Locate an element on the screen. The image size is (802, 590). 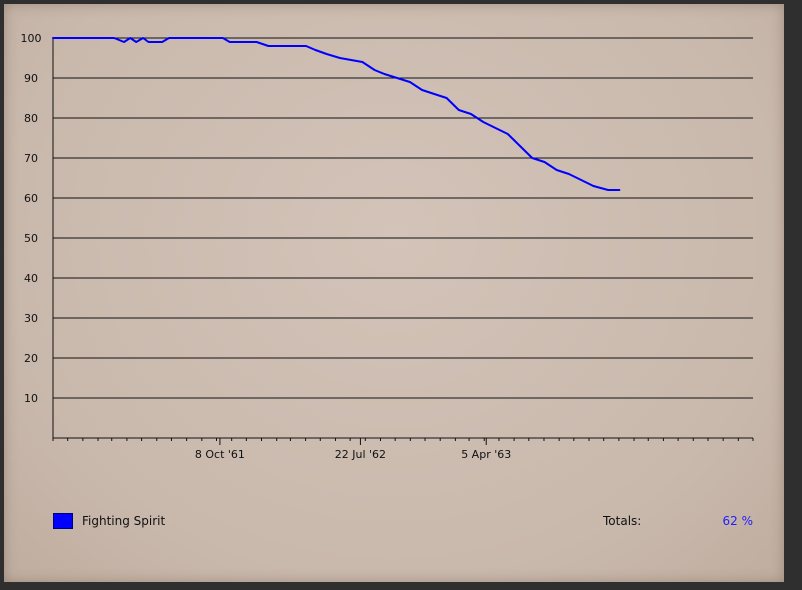
y-axis: 10 20 30 40 50 60 70 80 90 100 is located at coordinates (37, 235).